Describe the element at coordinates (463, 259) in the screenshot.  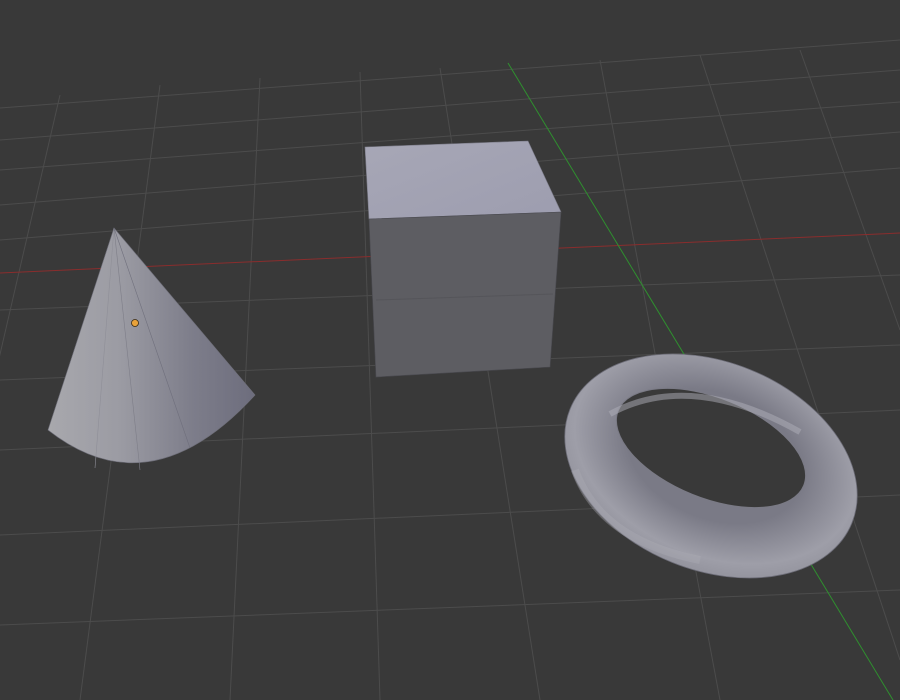
I see `cube-object` at that location.